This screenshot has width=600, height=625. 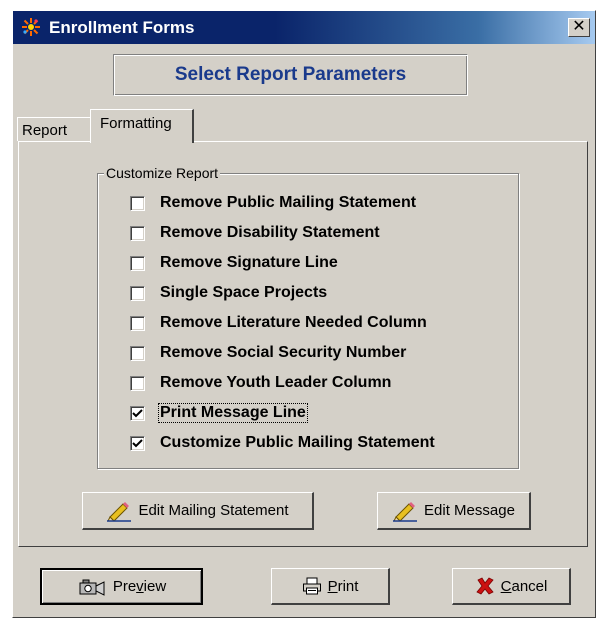 What do you see at coordinates (524, 586) in the screenshot?
I see `cancel-label: Cancel` at bounding box center [524, 586].